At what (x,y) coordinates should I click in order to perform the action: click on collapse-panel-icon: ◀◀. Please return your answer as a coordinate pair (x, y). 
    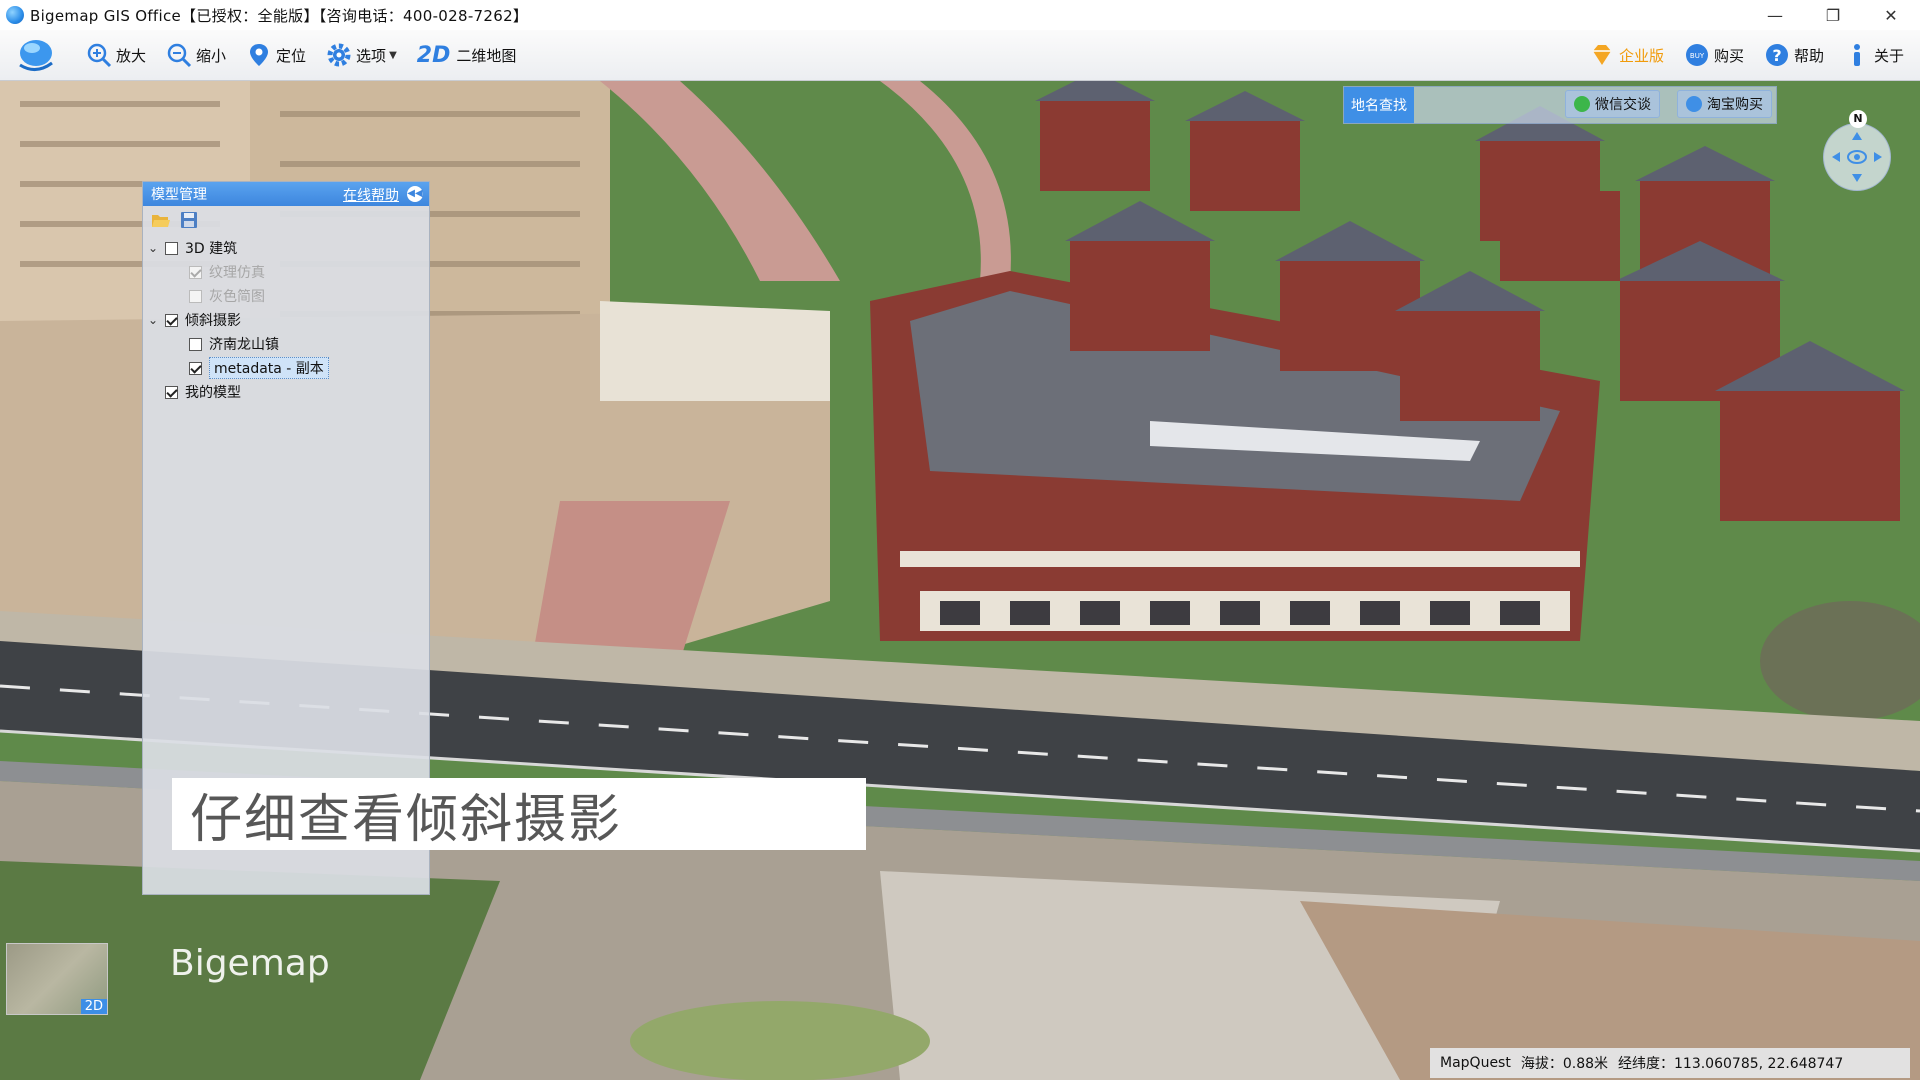
    Looking at the image, I should click on (415, 194).